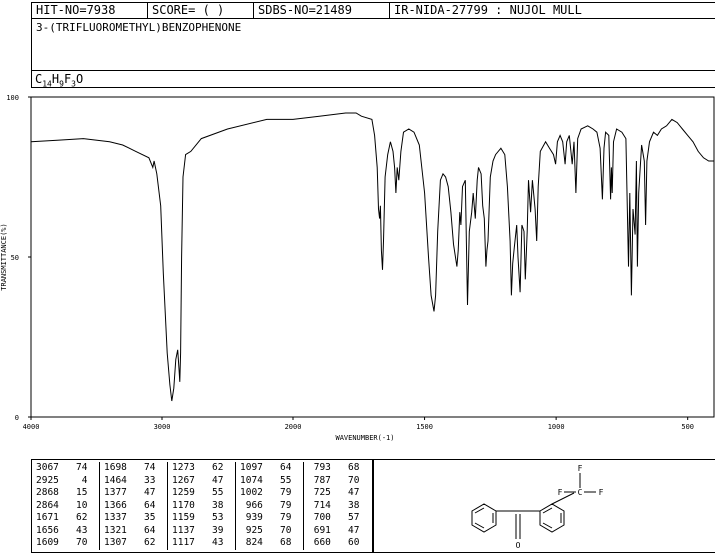 The image size is (715, 556). What do you see at coordinates (556, 427) in the screenshot?
I see `x-tick-label: 1000` at bounding box center [556, 427].